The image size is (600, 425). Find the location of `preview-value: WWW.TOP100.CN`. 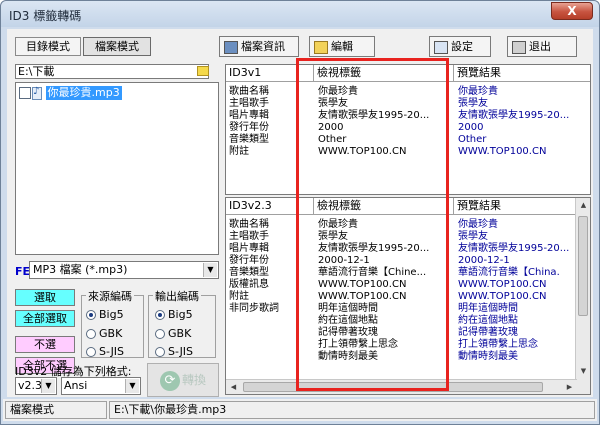

preview-value: WWW.TOP100.CN is located at coordinates (502, 151).